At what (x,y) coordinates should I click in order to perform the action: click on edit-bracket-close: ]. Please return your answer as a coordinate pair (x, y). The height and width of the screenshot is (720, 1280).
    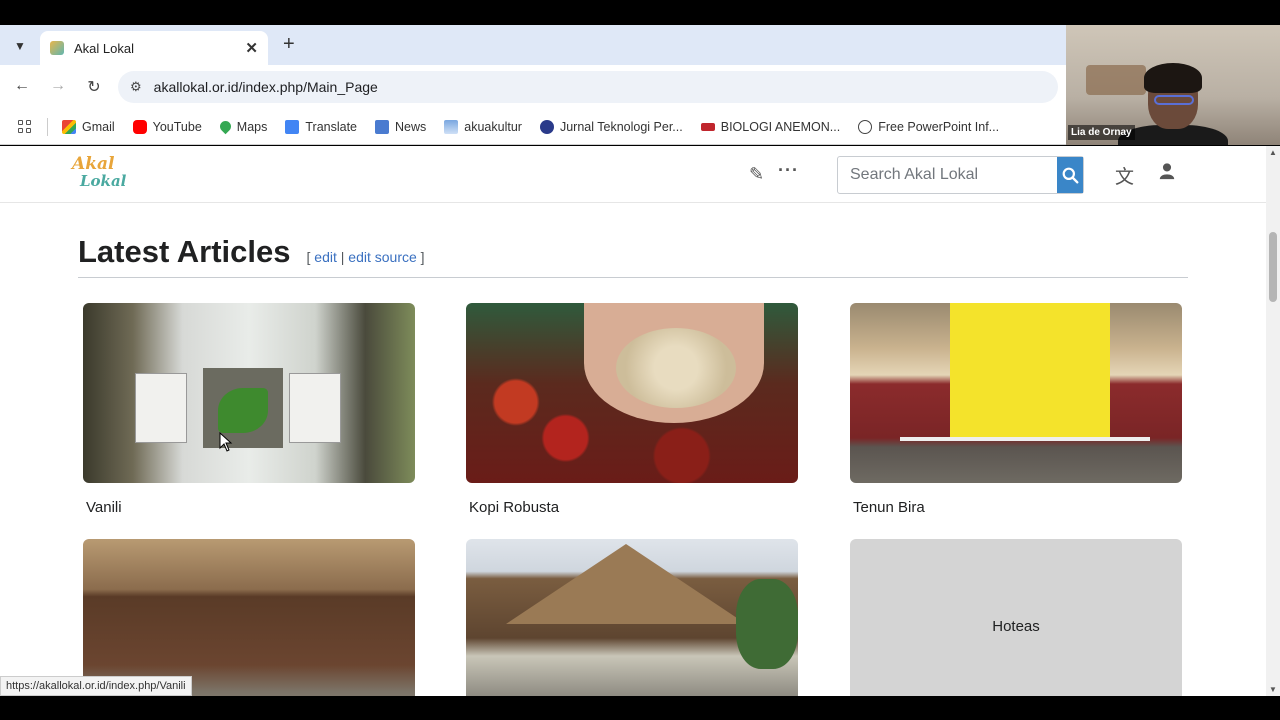
    Looking at the image, I should click on (422, 257).